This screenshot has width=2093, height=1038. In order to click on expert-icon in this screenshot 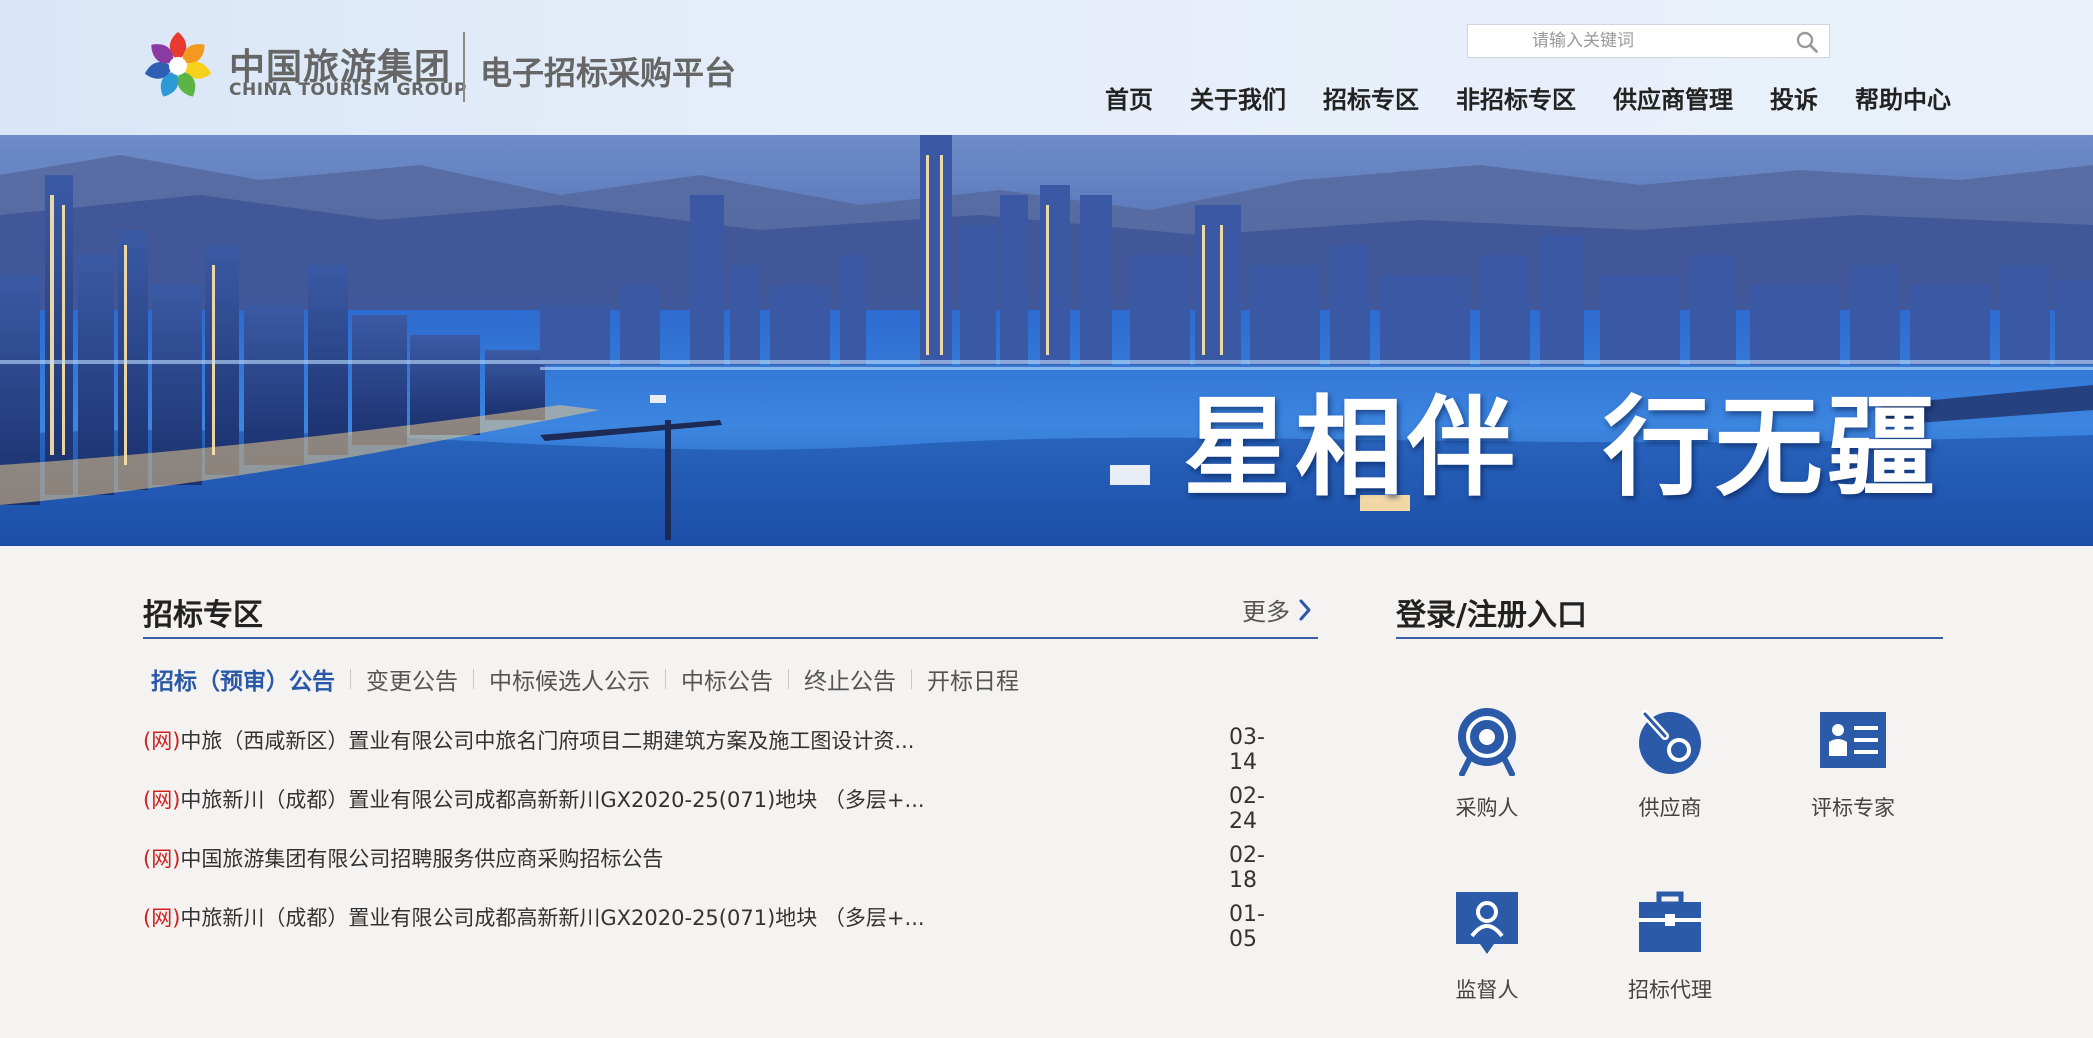, I will do `click(1853, 740)`.